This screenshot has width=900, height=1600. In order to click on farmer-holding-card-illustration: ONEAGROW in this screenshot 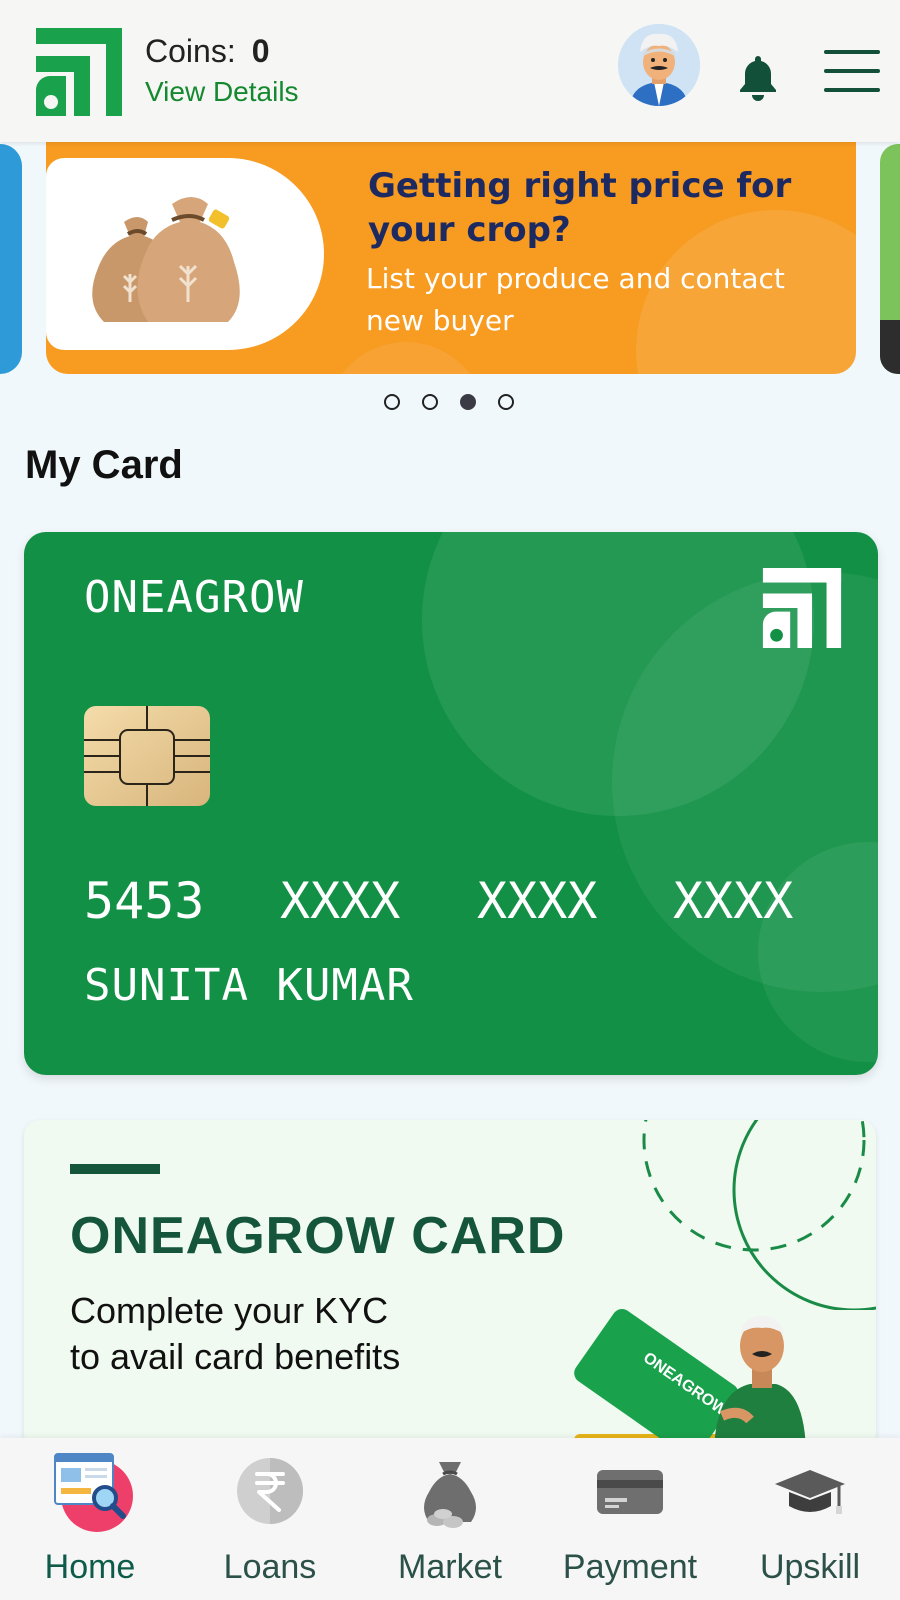, I will do `click(690, 1379)`.